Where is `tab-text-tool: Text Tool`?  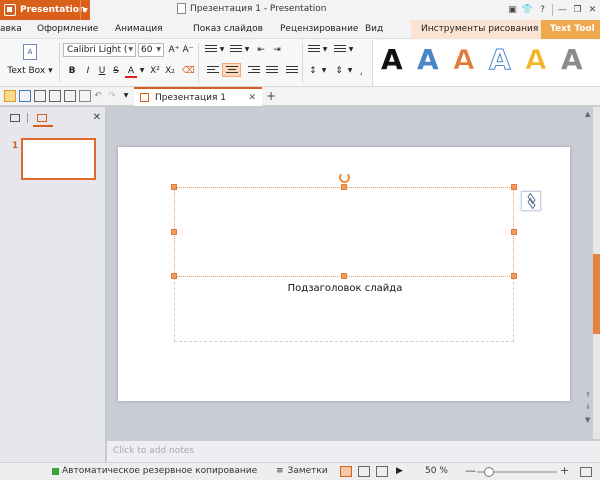
tab-text-tool: Text Tool is located at coordinates (570, 29).